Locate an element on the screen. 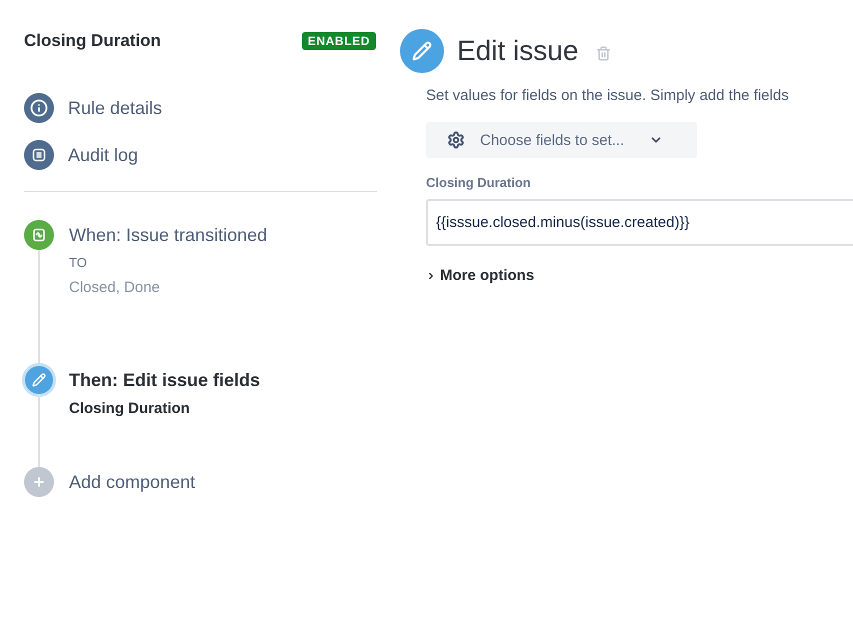  status-badge: ENABLED is located at coordinates (339, 41).